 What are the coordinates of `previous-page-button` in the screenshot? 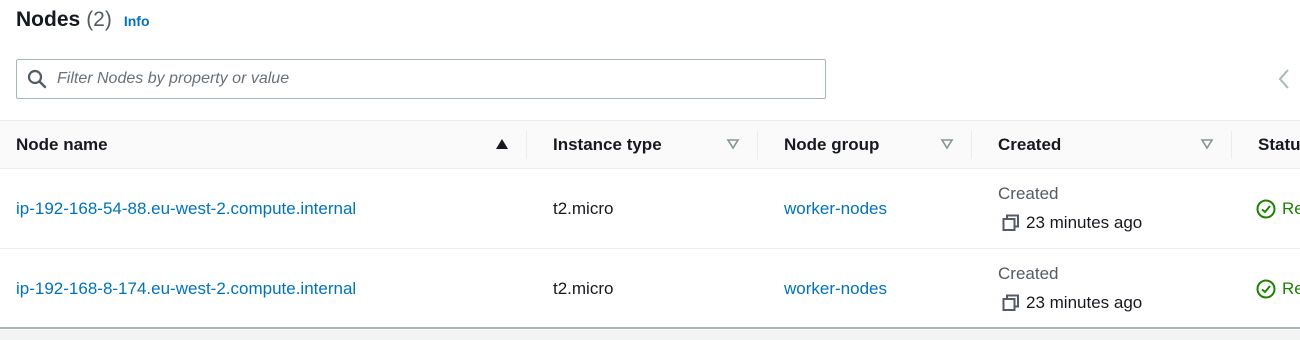 It's located at (1284, 79).